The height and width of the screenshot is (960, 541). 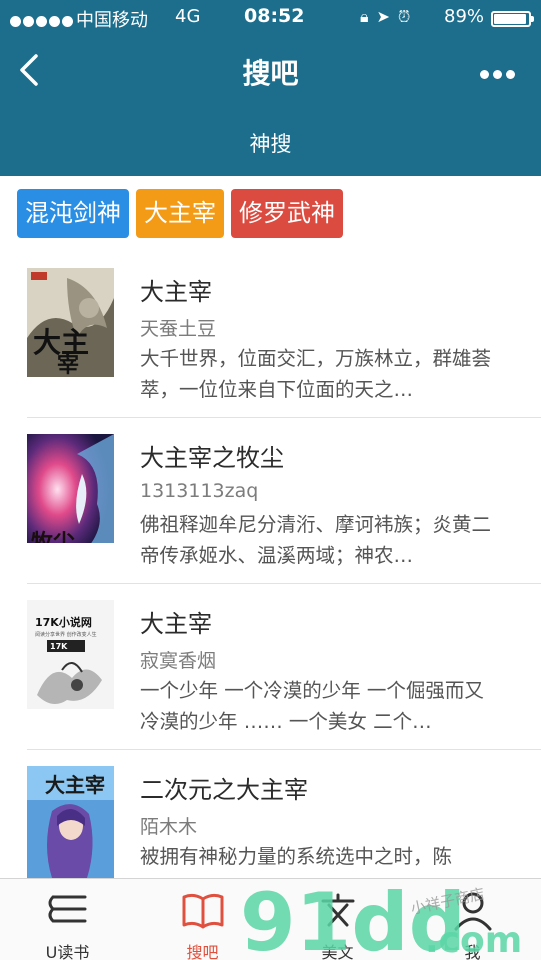 What do you see at coordinates (224, 790) in the screenshot?
I see `book-title: 二次元之大主宰` at bounding box center [224, 790].